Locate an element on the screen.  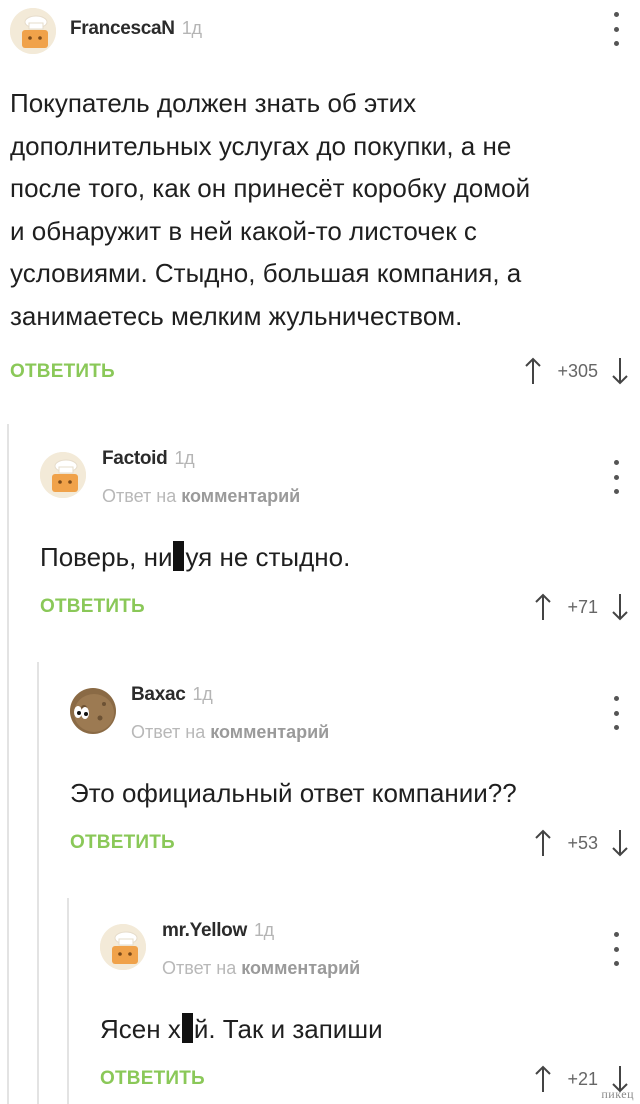
vote-score: +21 is located at coordinates (582, 1078).